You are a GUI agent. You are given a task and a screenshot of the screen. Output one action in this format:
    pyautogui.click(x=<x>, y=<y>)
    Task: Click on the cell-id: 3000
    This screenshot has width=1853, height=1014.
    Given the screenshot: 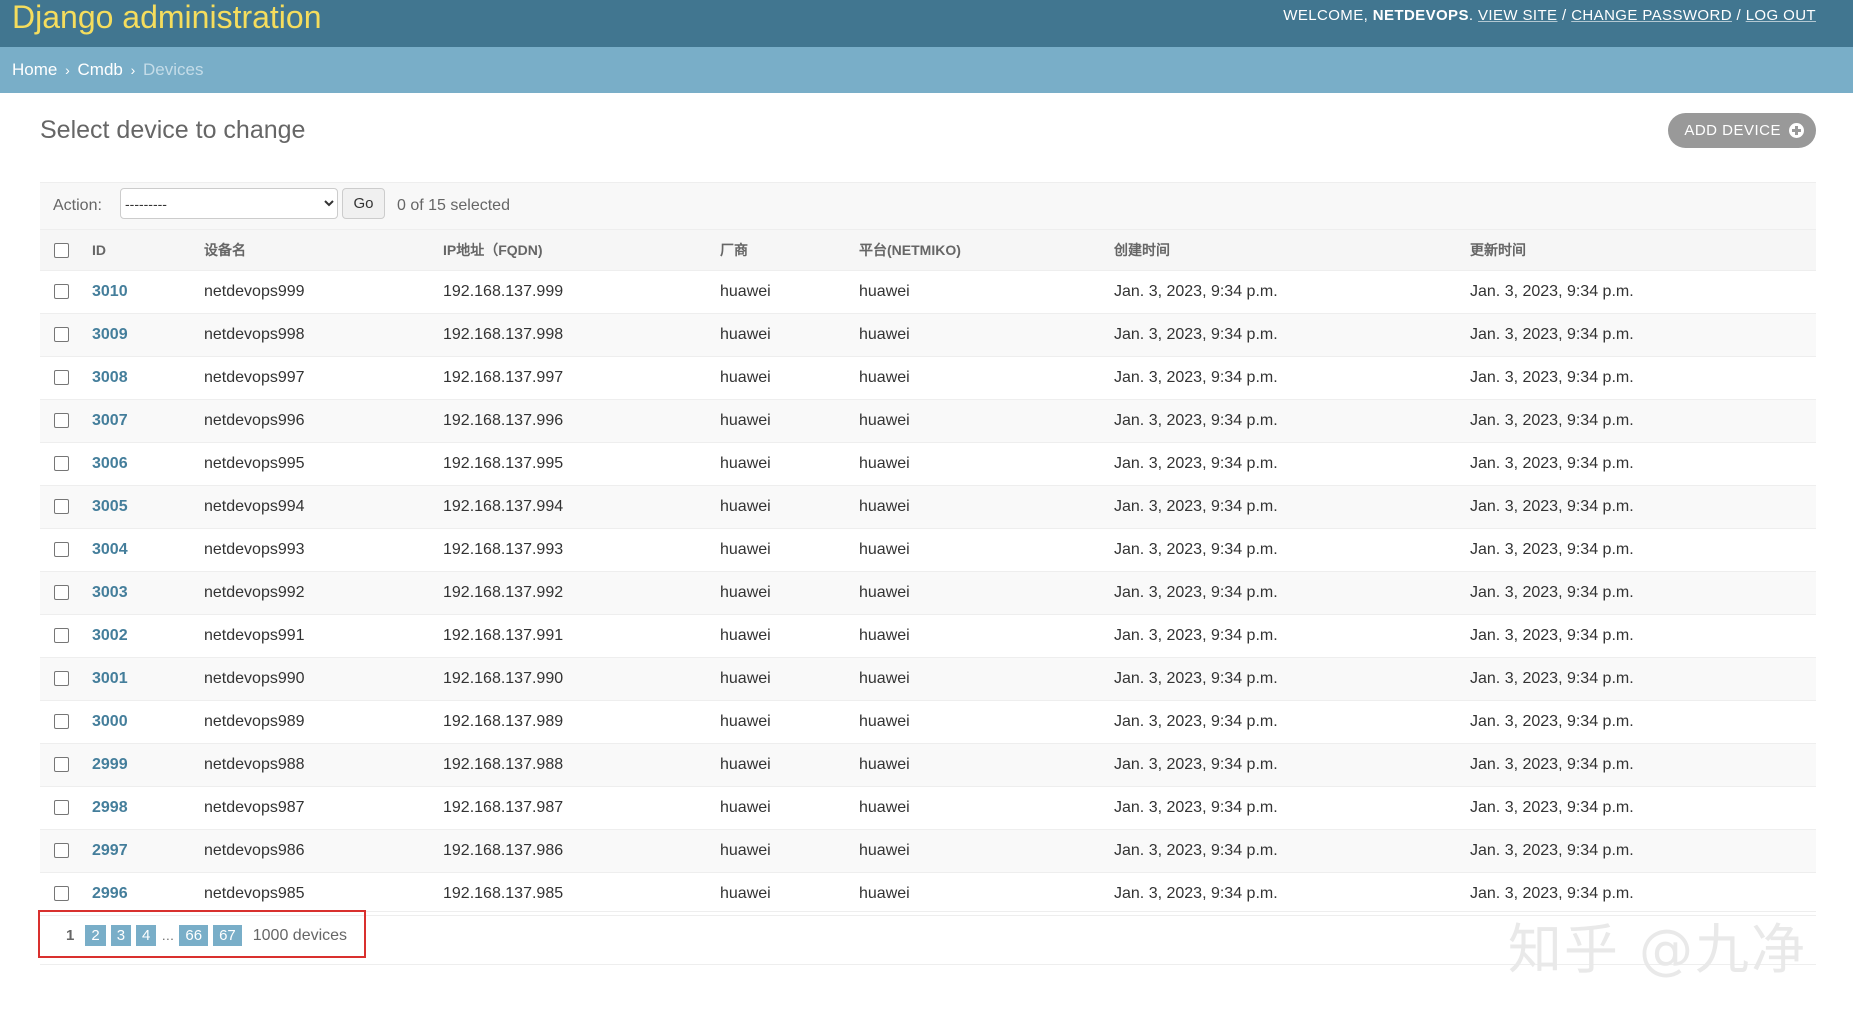 What is the action you would take?
    pyautogui.click(x=148, y=722)
    